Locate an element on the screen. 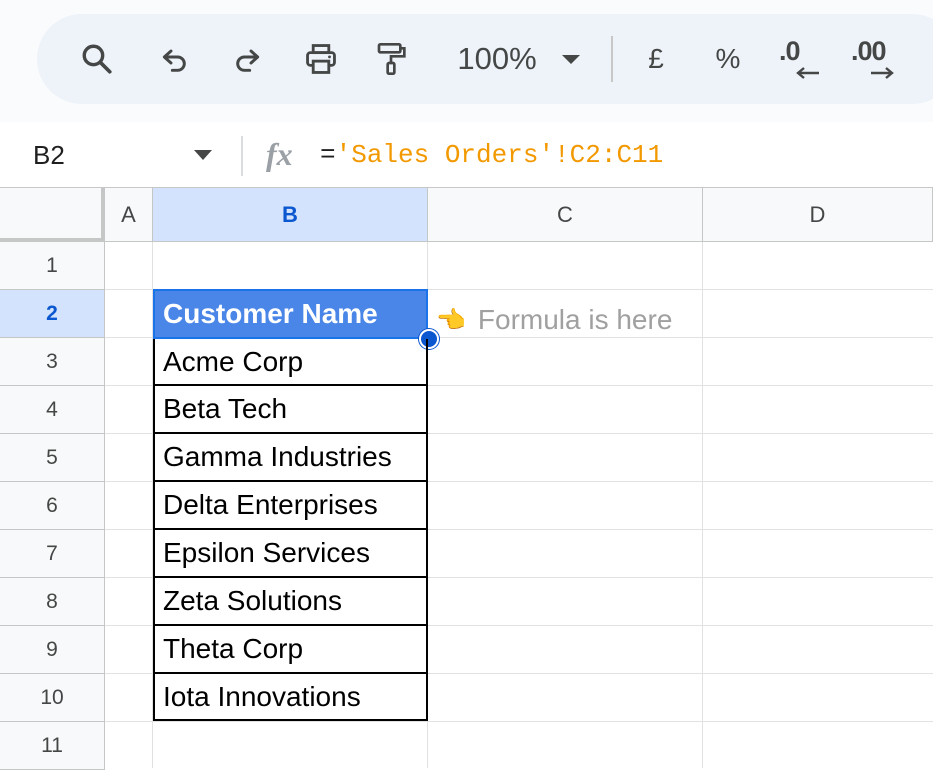 This screenshot has width=933, height=770. undo-icon is located at coordinates (174, 60).